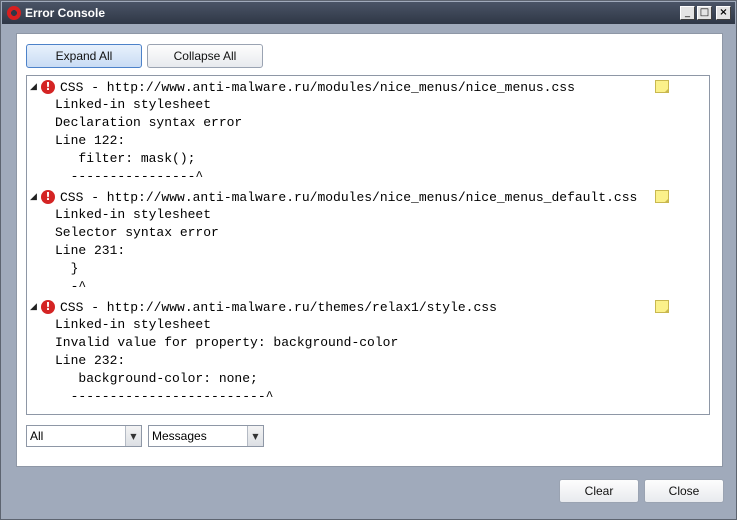  What do you see at coordinates (641, 491) in the screenshot?
I see `dialog-buttons: Clear Close` at bounding box center [641, 491].